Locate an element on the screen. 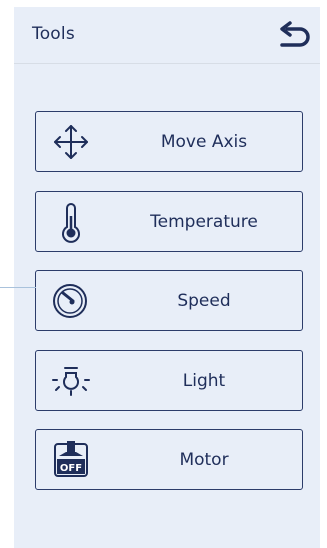 This screenshot has width=327, height=548. move-axis-label: Move Axis is located at coordinates (204, 141).